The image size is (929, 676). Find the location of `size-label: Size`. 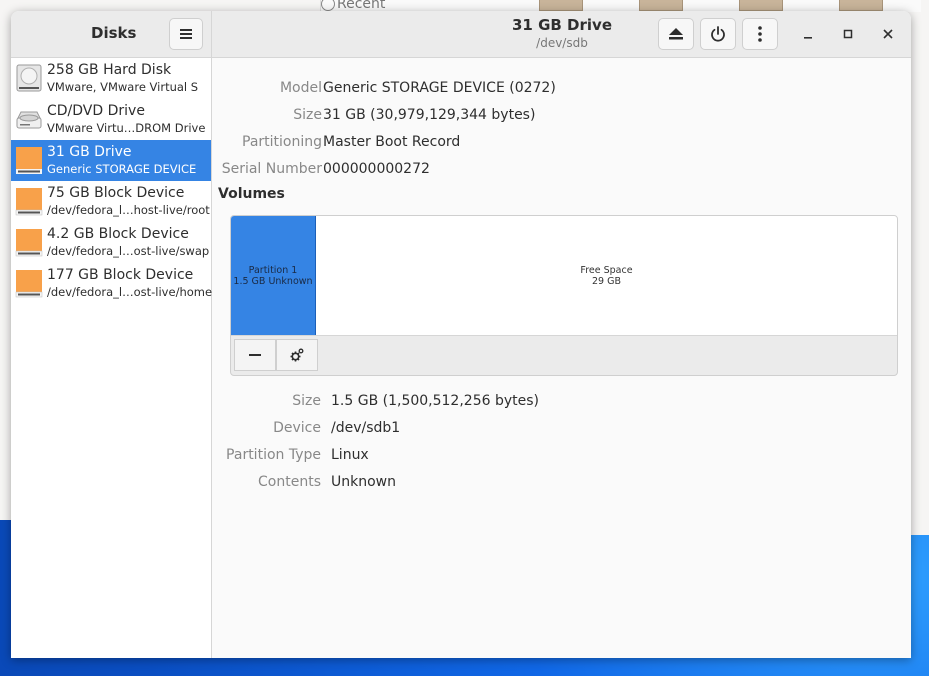

size-label: Size is located at coordinates (307, 115).